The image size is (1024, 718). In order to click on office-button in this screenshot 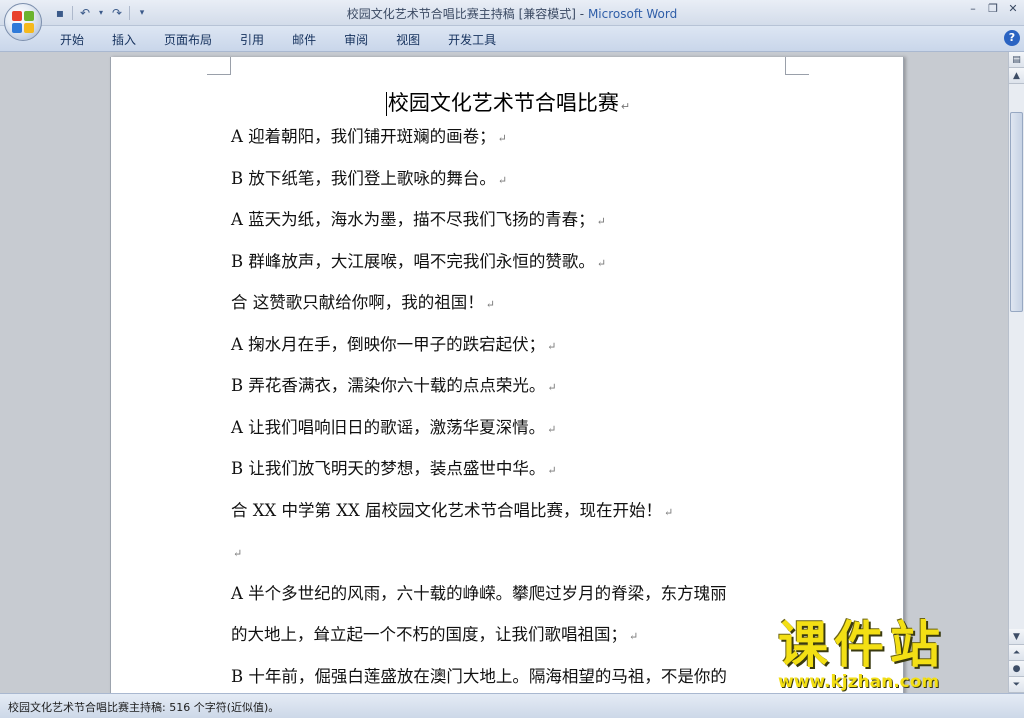, I will do `click(23, 22)`.